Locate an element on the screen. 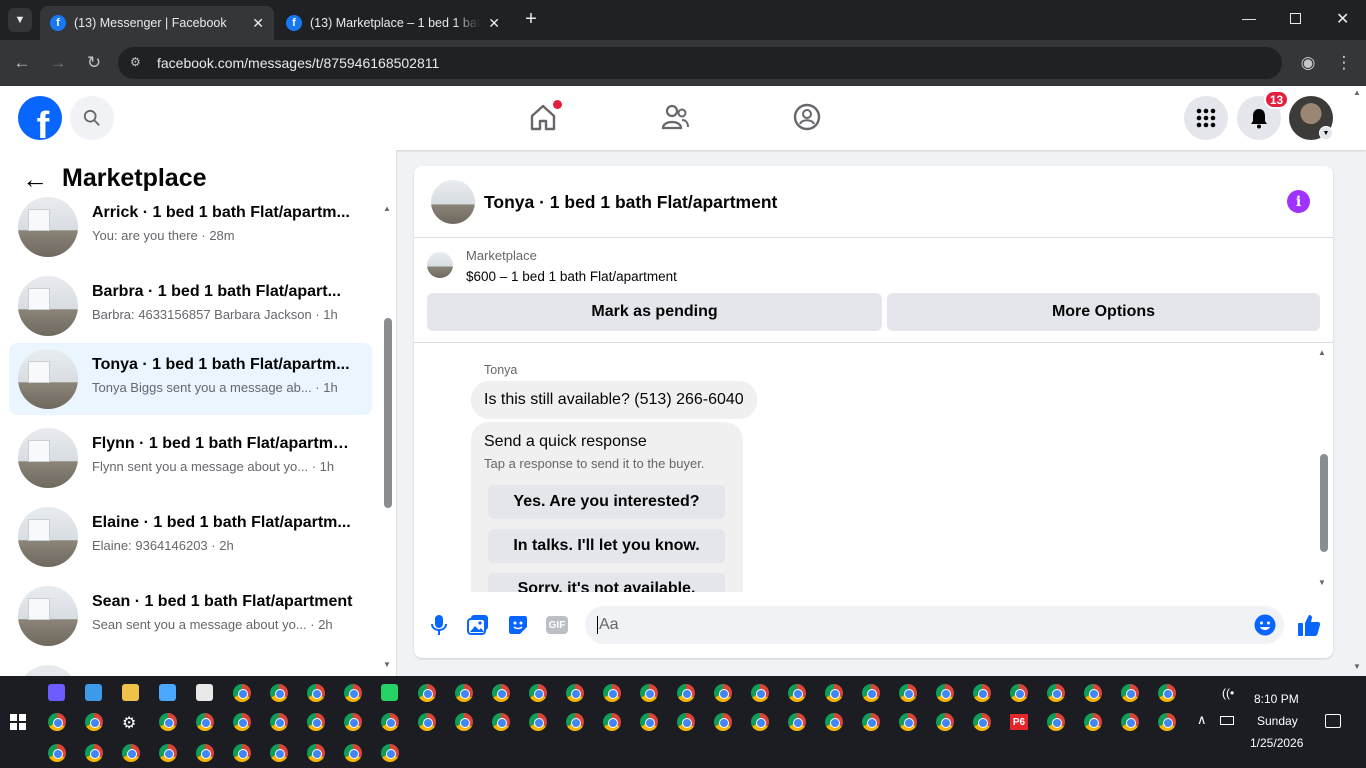 The height and width of the screenshot is (768, 1366). back-icon: ← is located at coordinates (22, 63).